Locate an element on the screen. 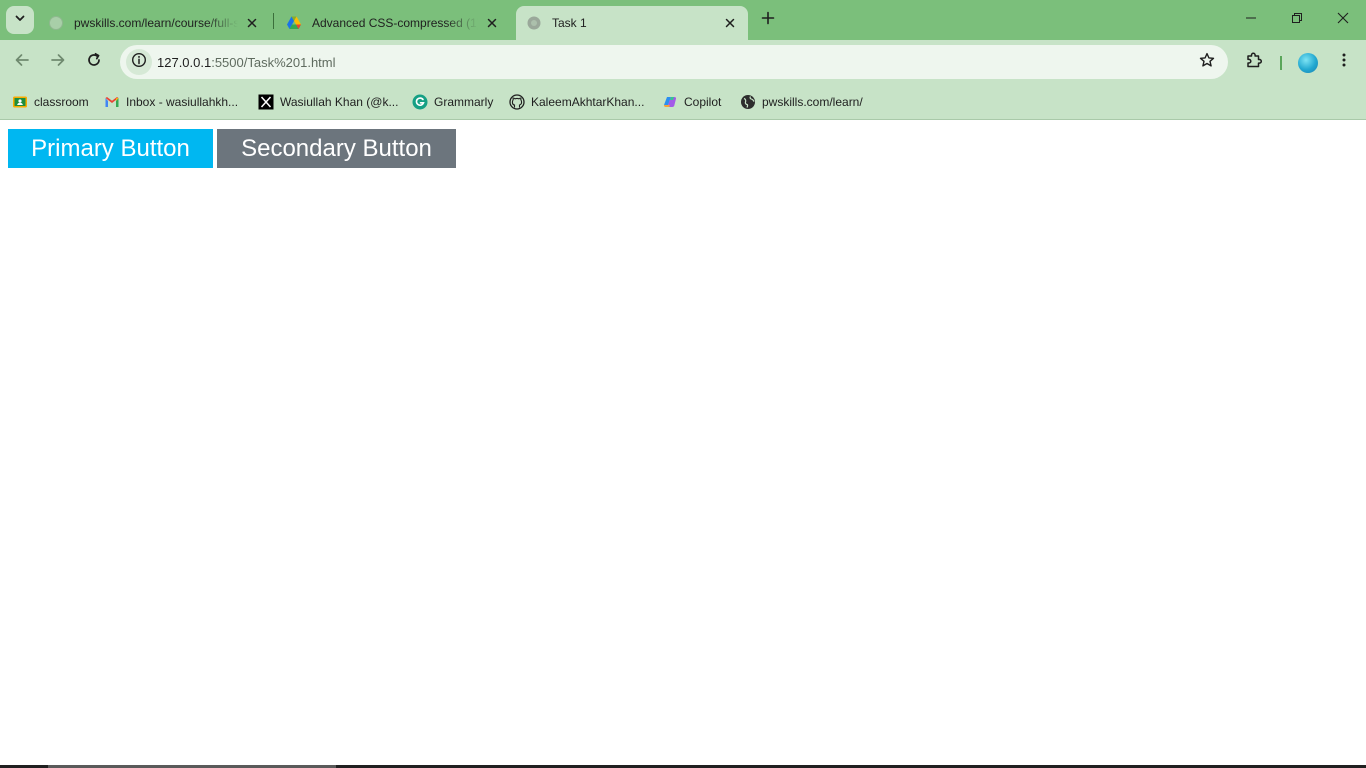 This screenshot has height=768, width=1366. restore-button is located at coordinates (1297, 20).